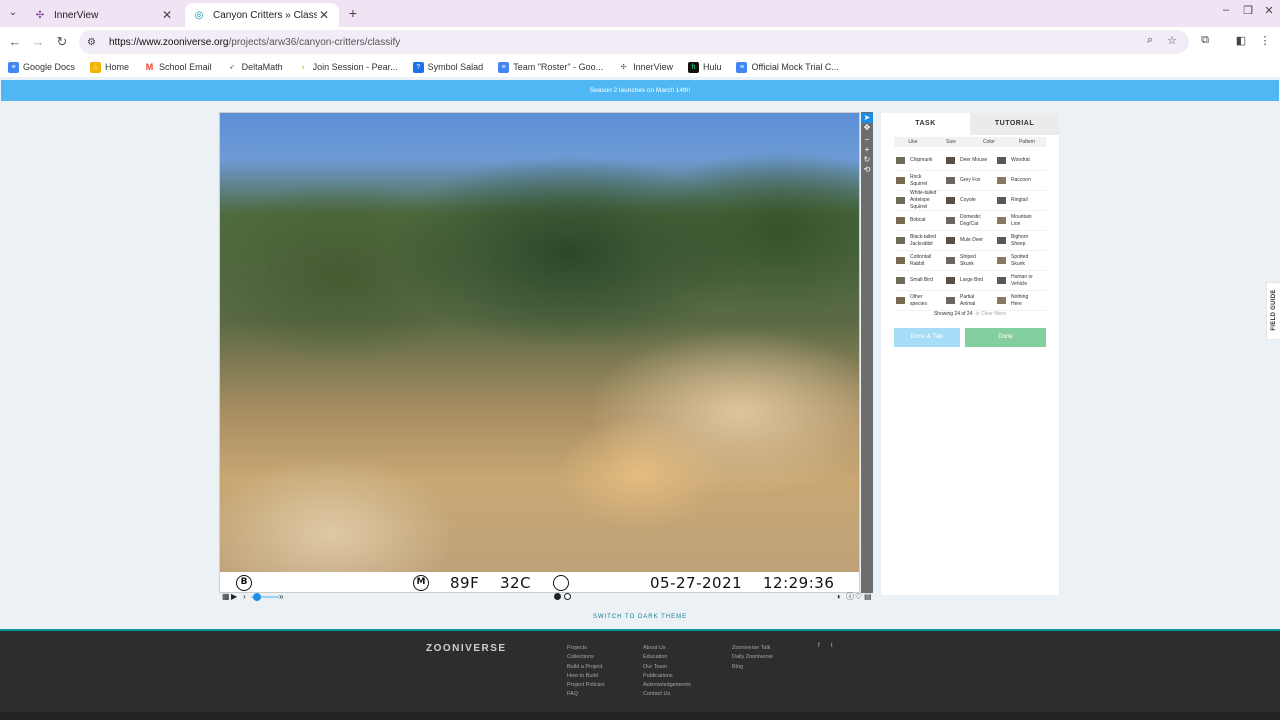  I want to click on footer-link: About Us, so click(667, 648).